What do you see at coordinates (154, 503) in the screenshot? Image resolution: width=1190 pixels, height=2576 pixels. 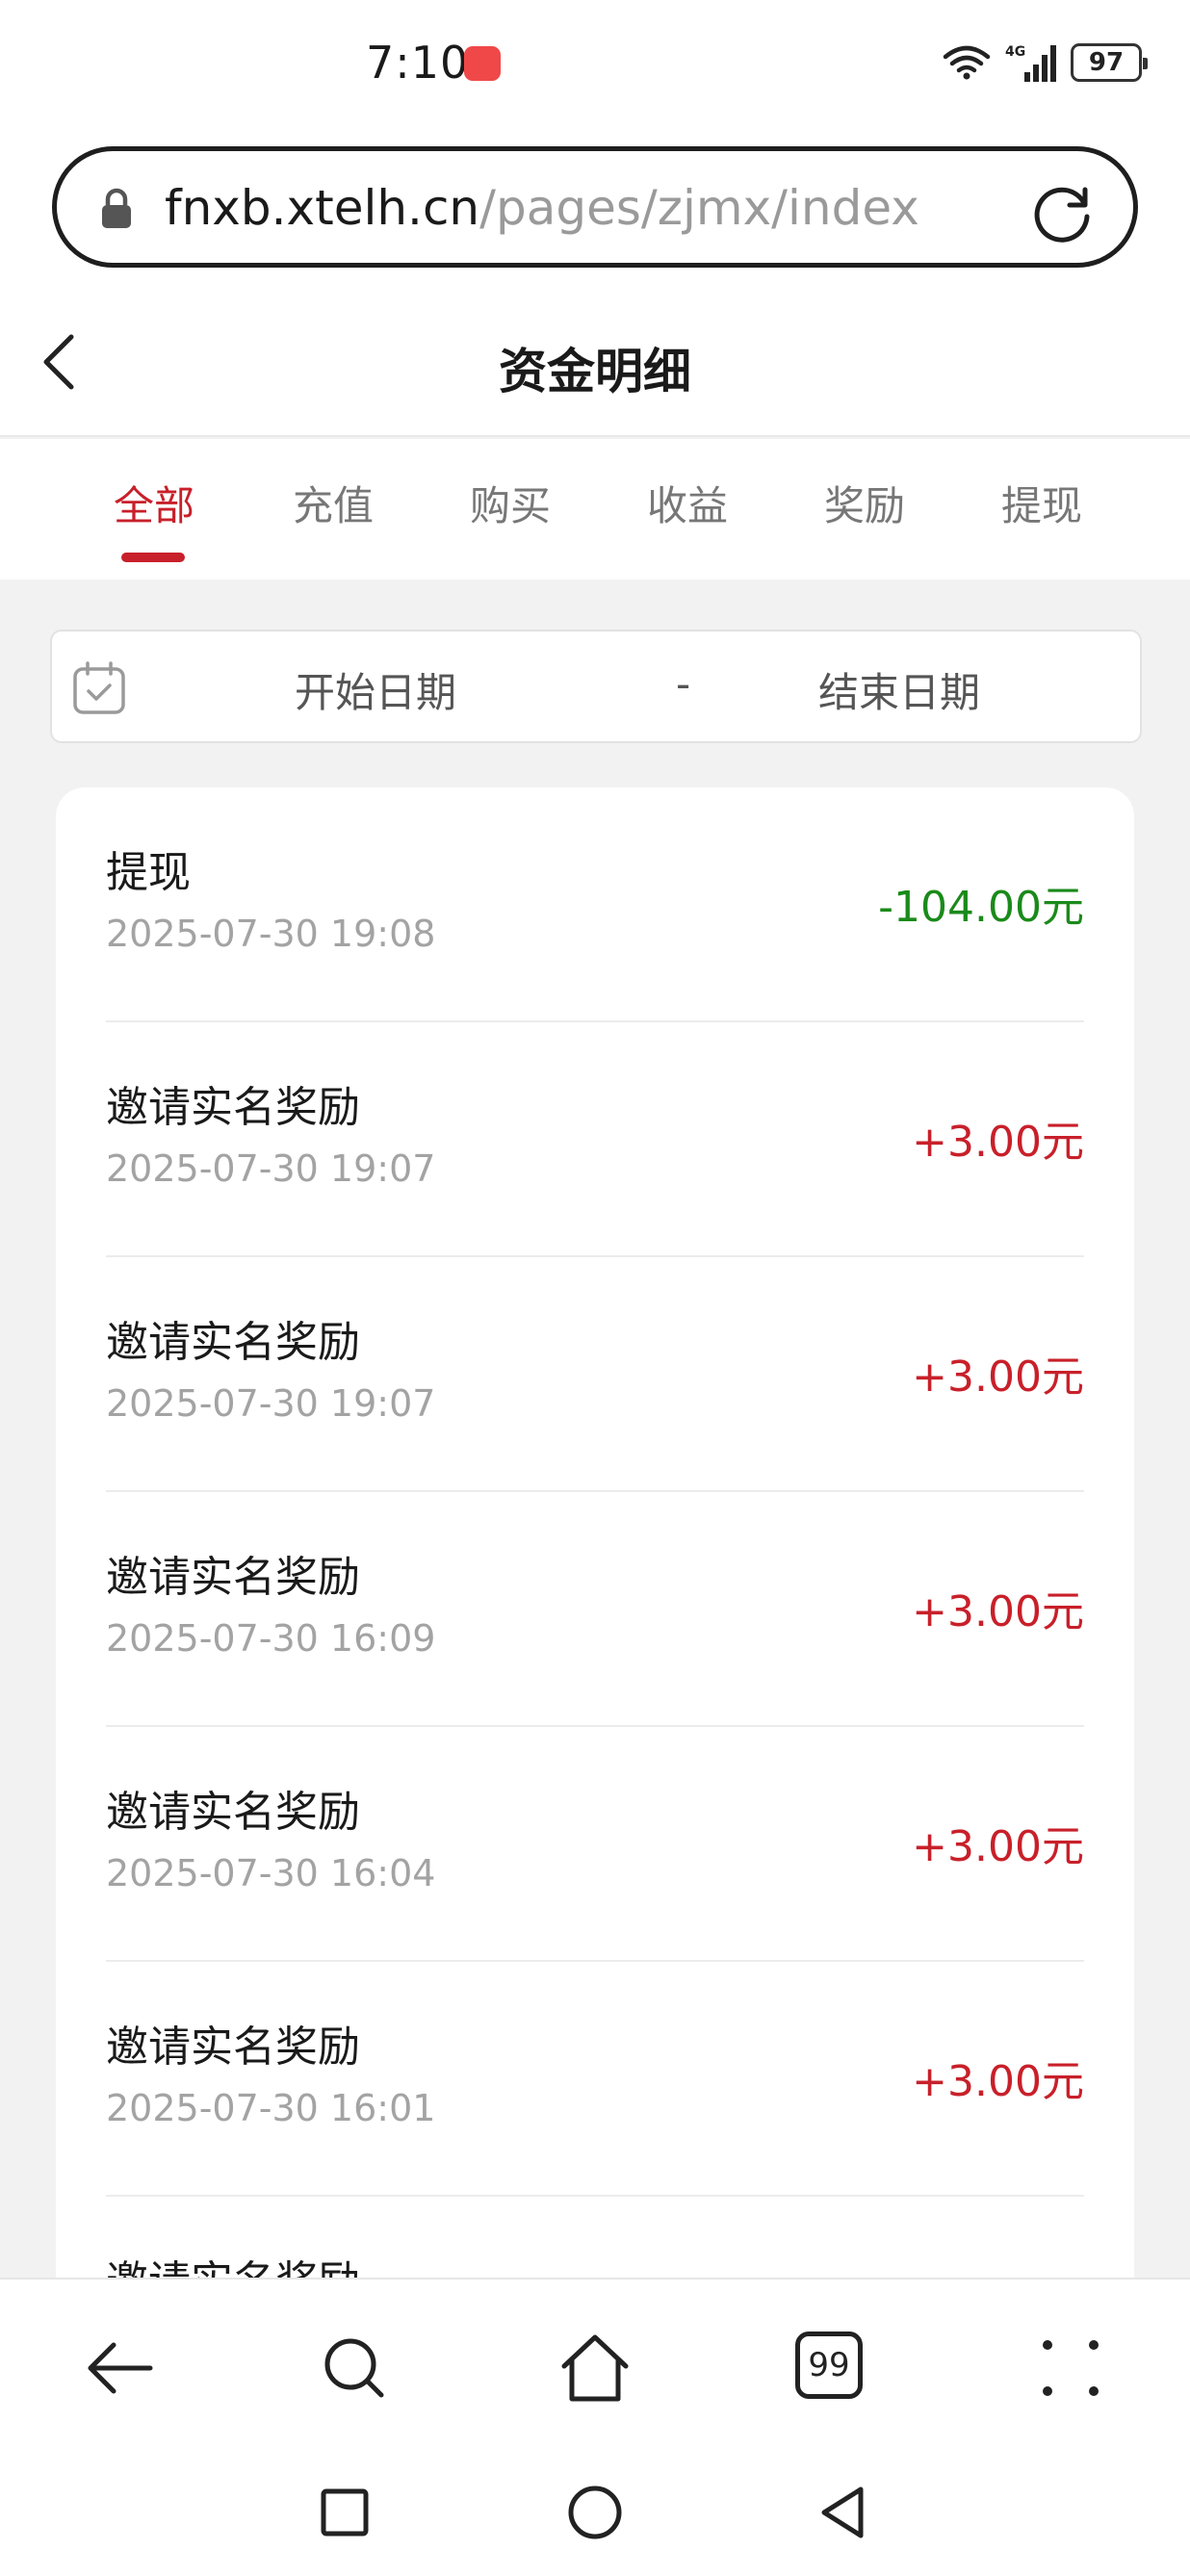 I see `tab-all: 全部` at bounding box center [154, 503].